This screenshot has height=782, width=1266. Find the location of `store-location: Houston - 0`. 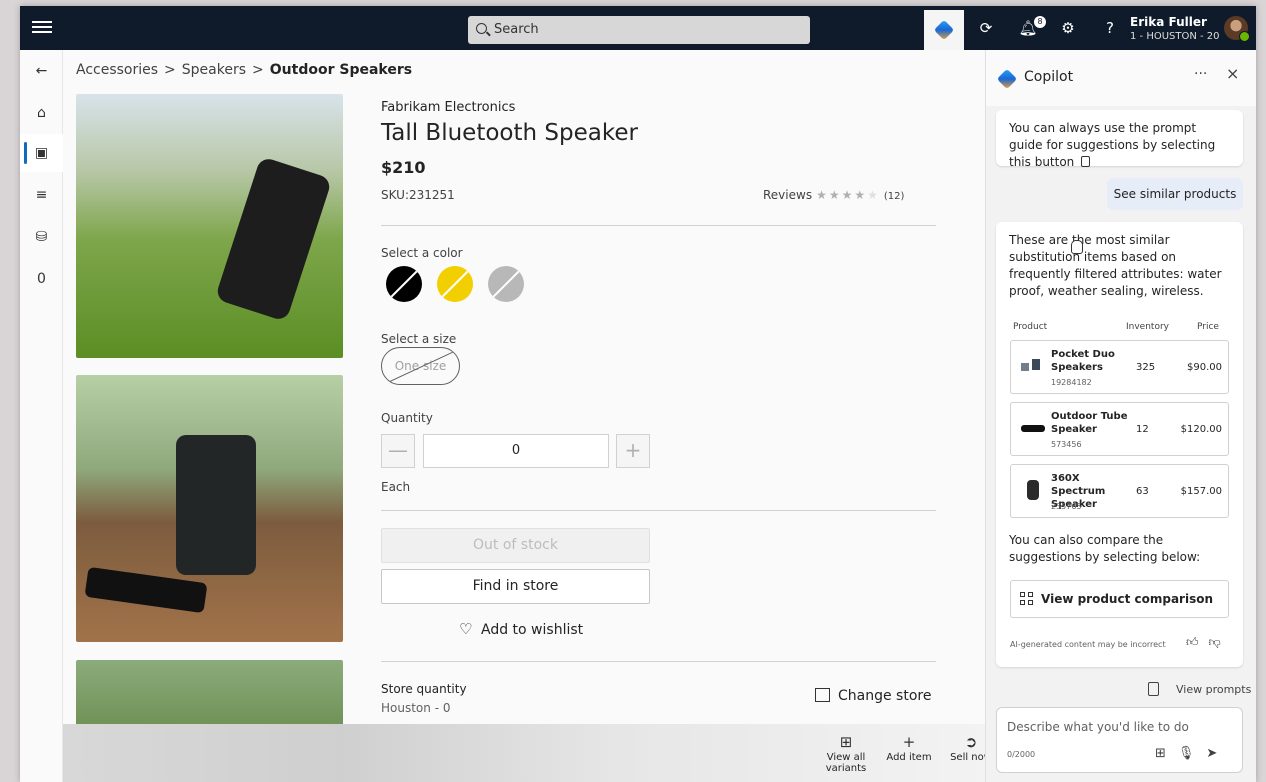

store-location: Houston - 0 is located at coordinates (416, 708).